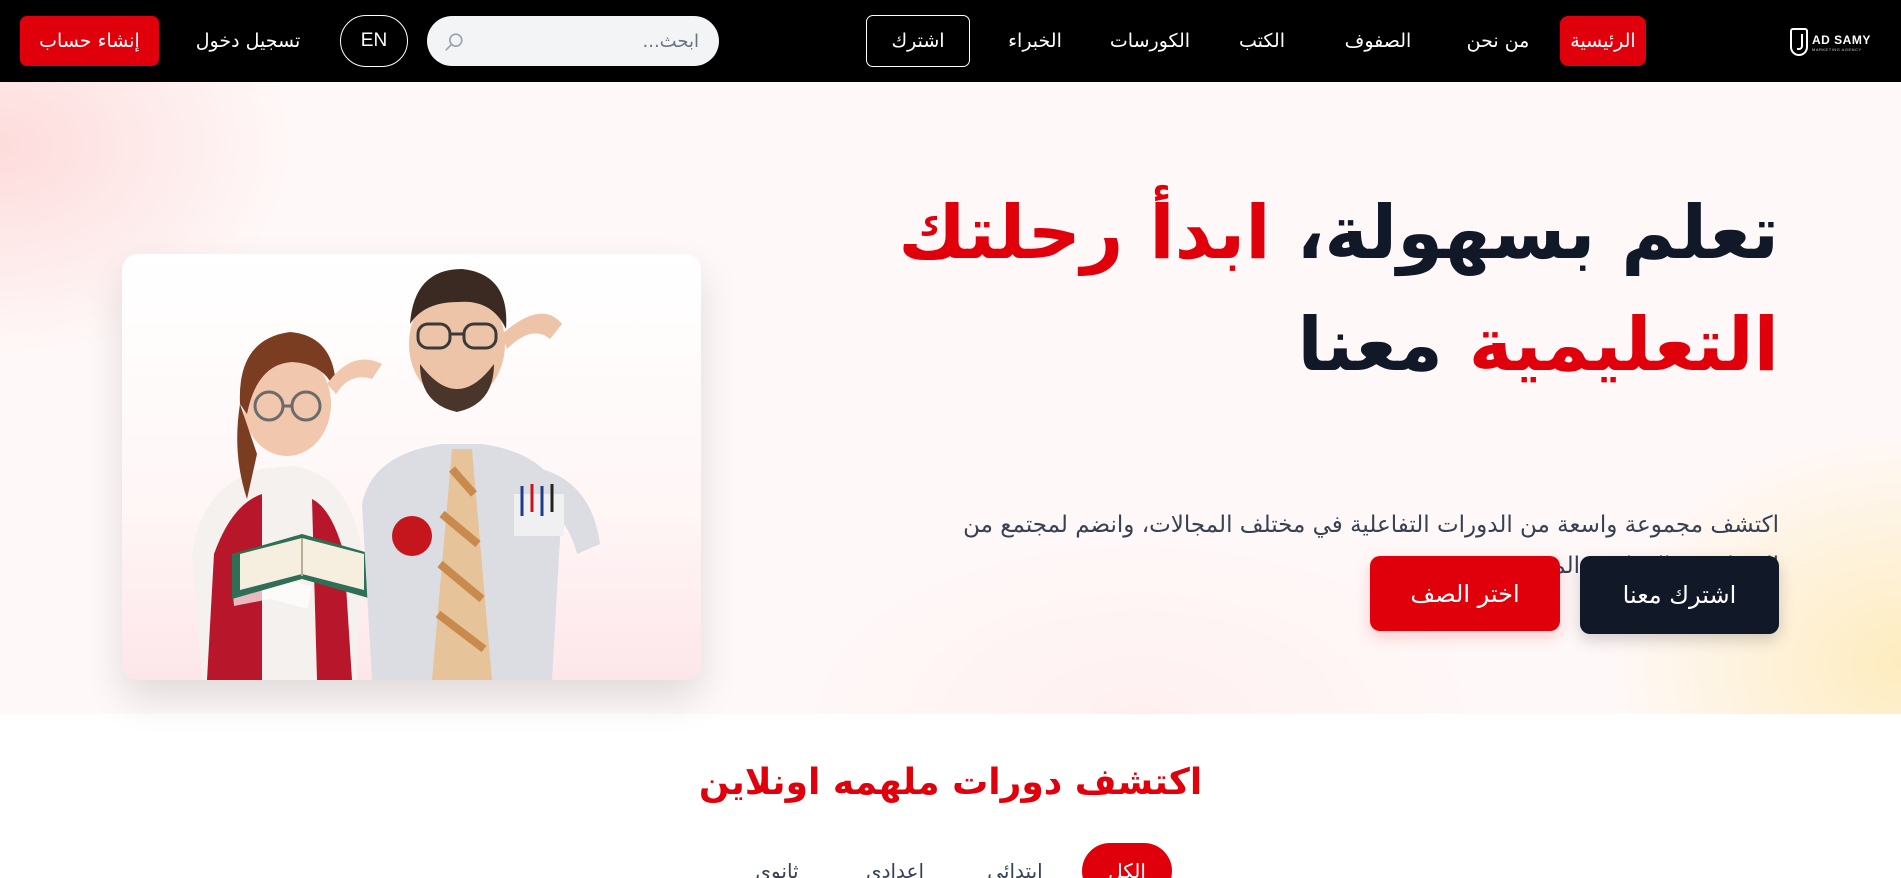 The width and height of the screenshot is (1901, 878). Describe the element at coordinates (1127, 860) in the screenshot. I see `filter-tab-all: الكل` at that location.